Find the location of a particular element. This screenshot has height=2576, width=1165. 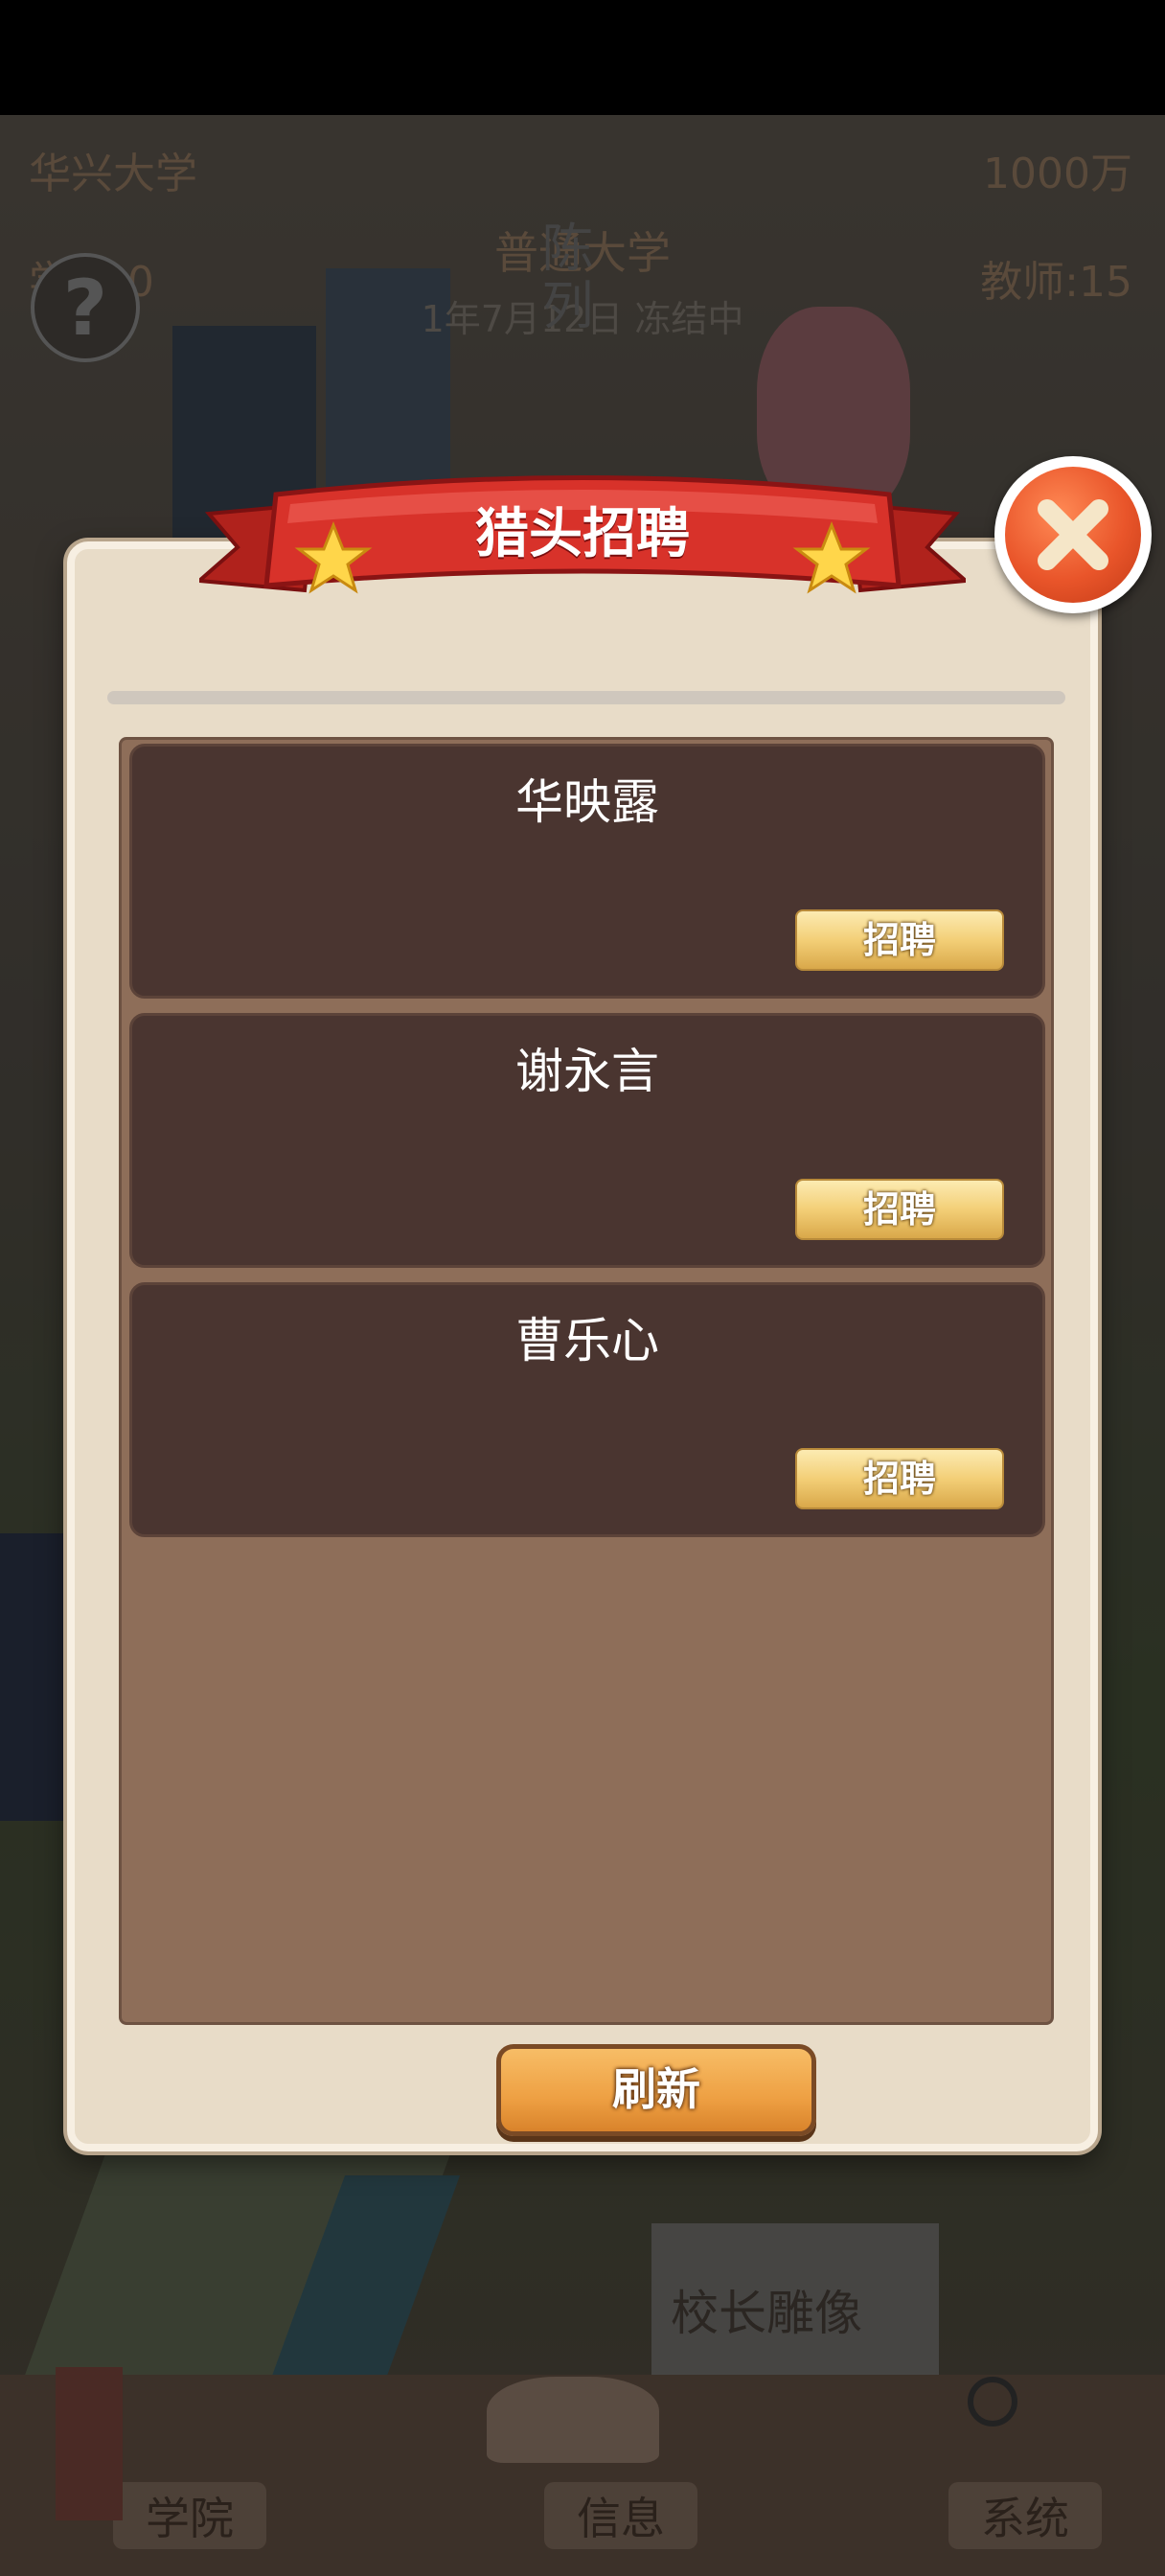

question-icon: ? is located at coordinates (85, 308).